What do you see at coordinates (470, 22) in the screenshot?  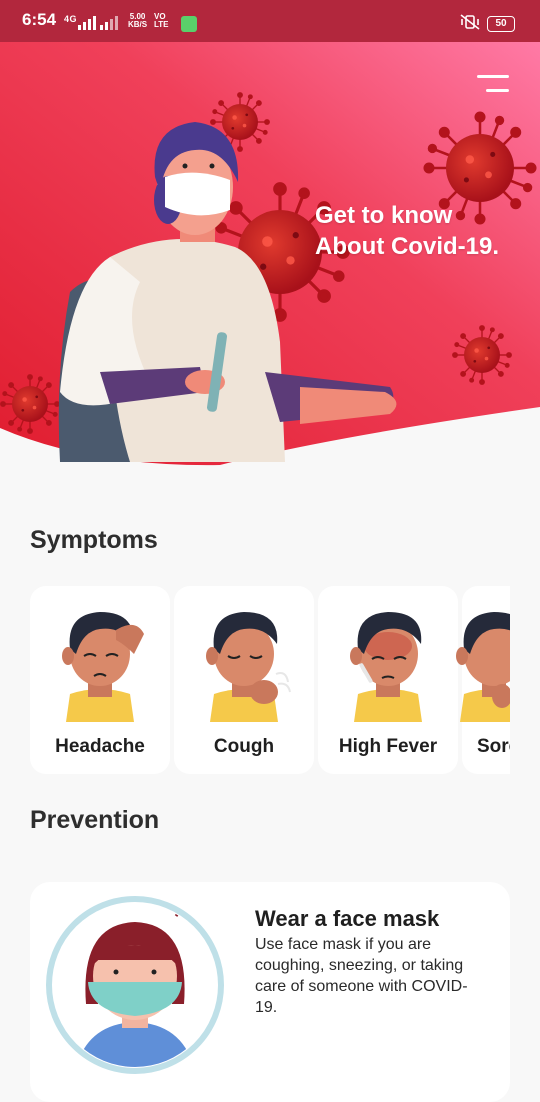 I see `vibrate-mute-icon` at bounding box center [470, 22].